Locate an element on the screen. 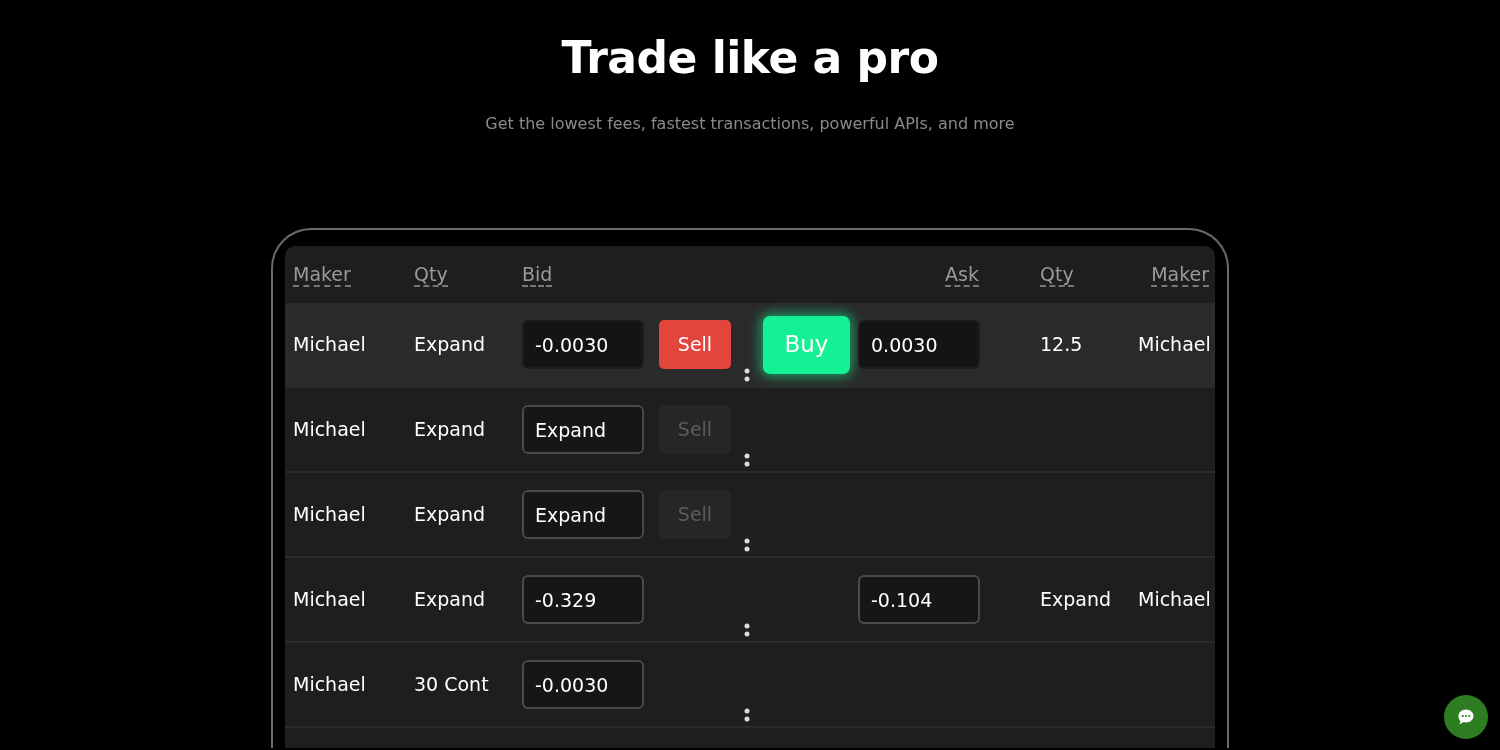  column-header: Bid is located at coordinates (537, 275).